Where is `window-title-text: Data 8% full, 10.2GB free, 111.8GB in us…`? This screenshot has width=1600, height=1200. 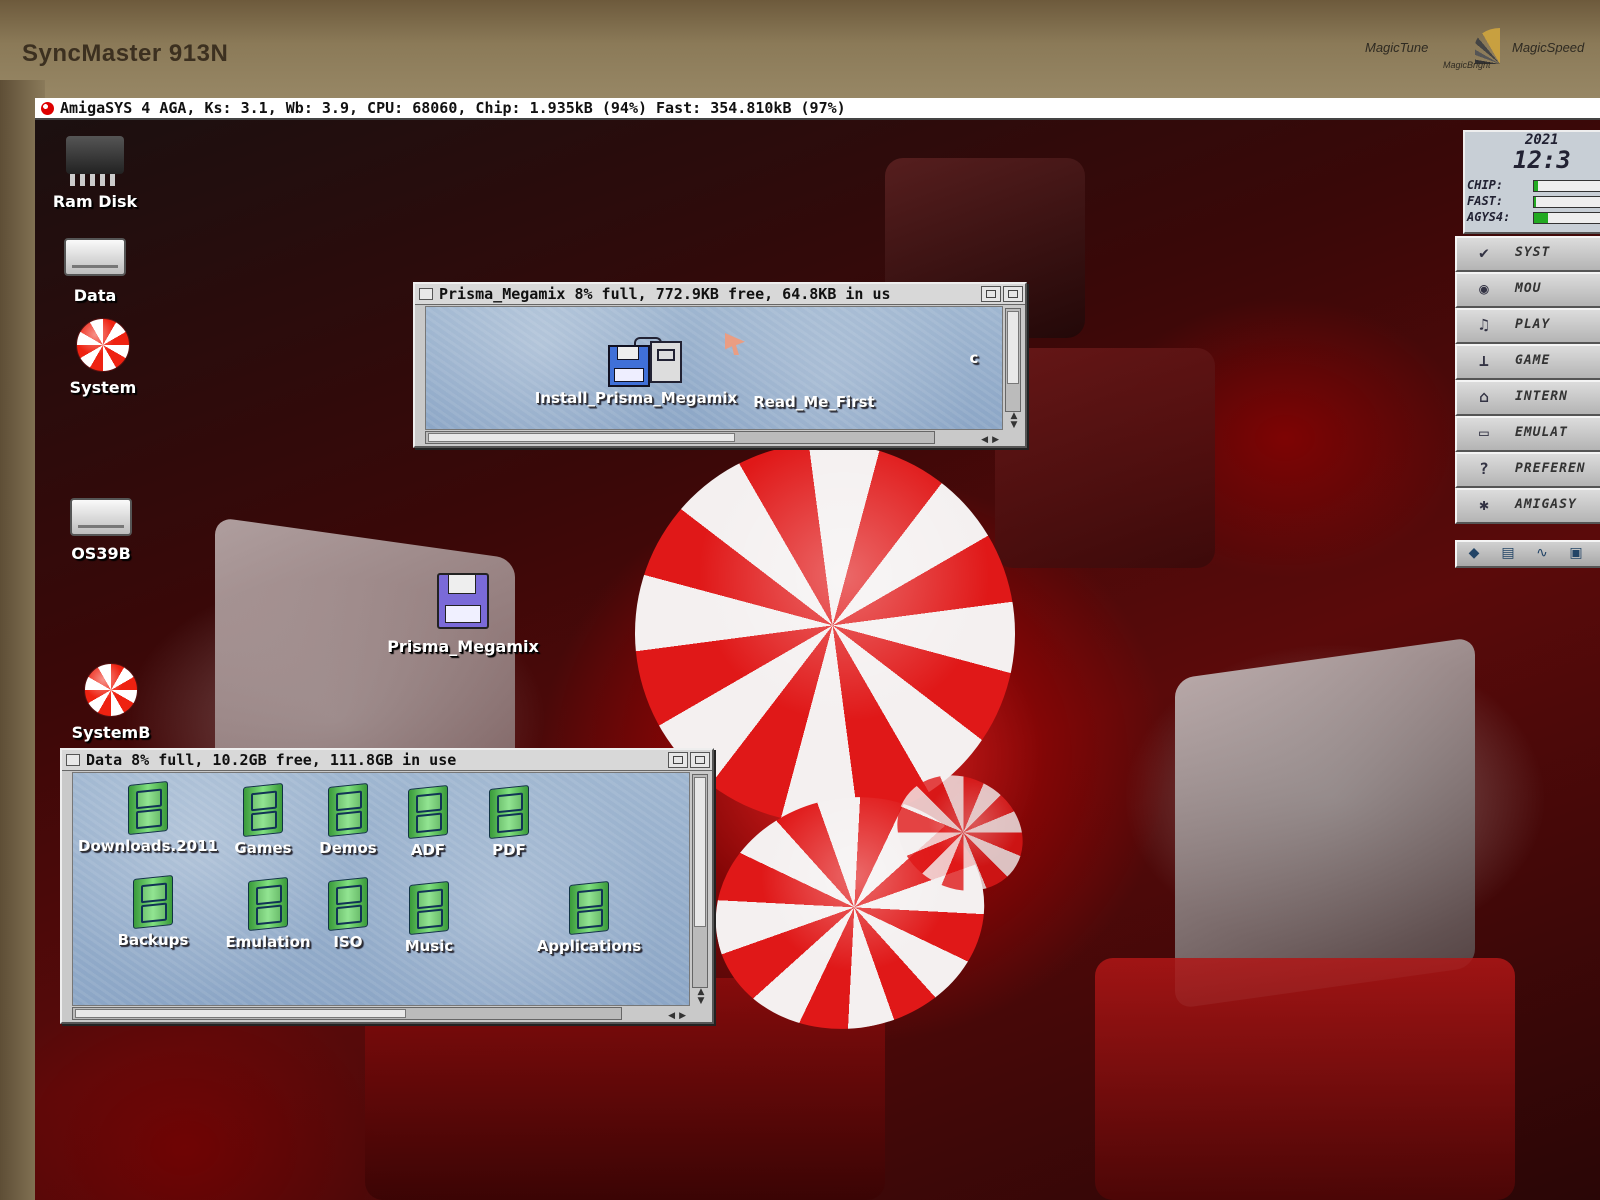 window-title-text: Data 8% full, 10.2GB free, 111.8GB in us… is located at coordinates (271, 760).